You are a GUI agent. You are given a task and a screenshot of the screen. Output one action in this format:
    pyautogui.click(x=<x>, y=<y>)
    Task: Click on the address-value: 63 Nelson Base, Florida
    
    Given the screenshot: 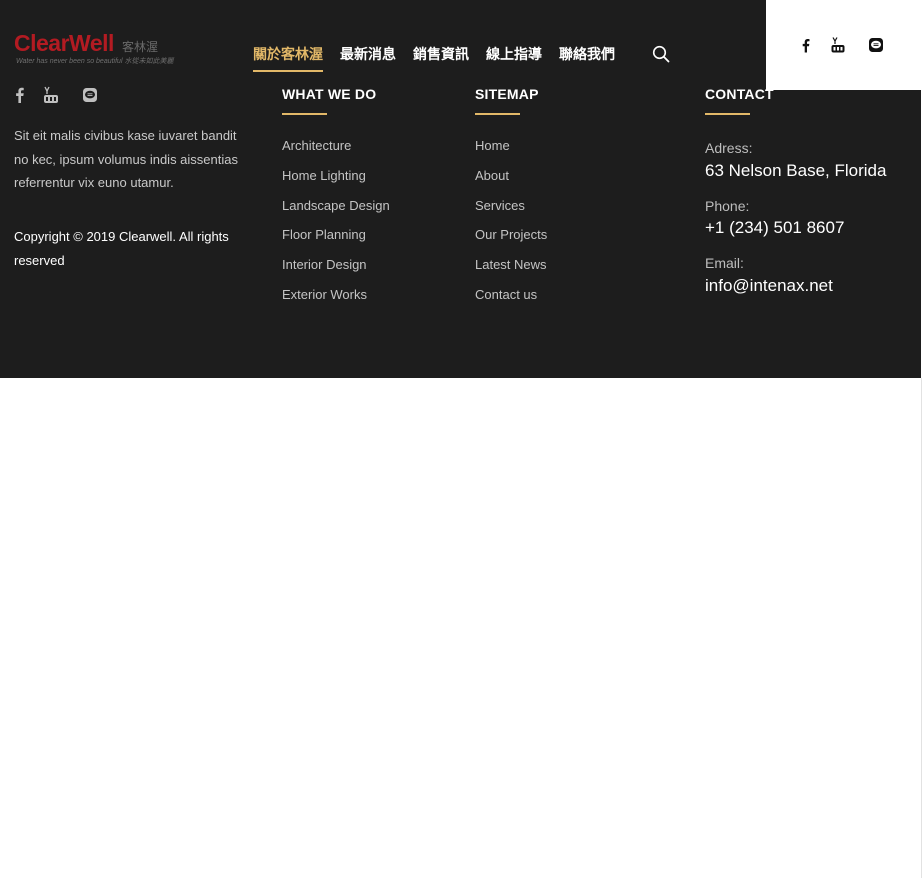 What is the action you would take?
    pyautogui.click(x=796, y=170)
    